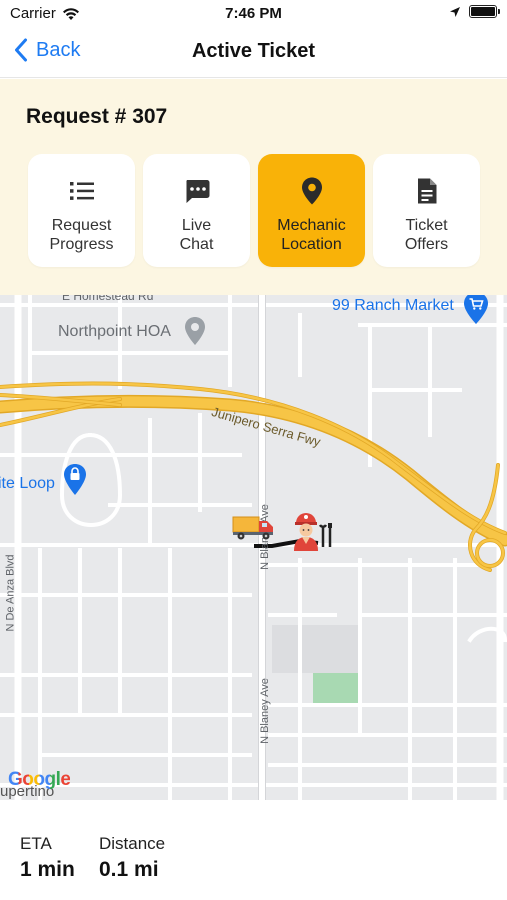 The width and height of the screenshot is (507, 900). I want to click on google-logo: Google, so click(39, 780).